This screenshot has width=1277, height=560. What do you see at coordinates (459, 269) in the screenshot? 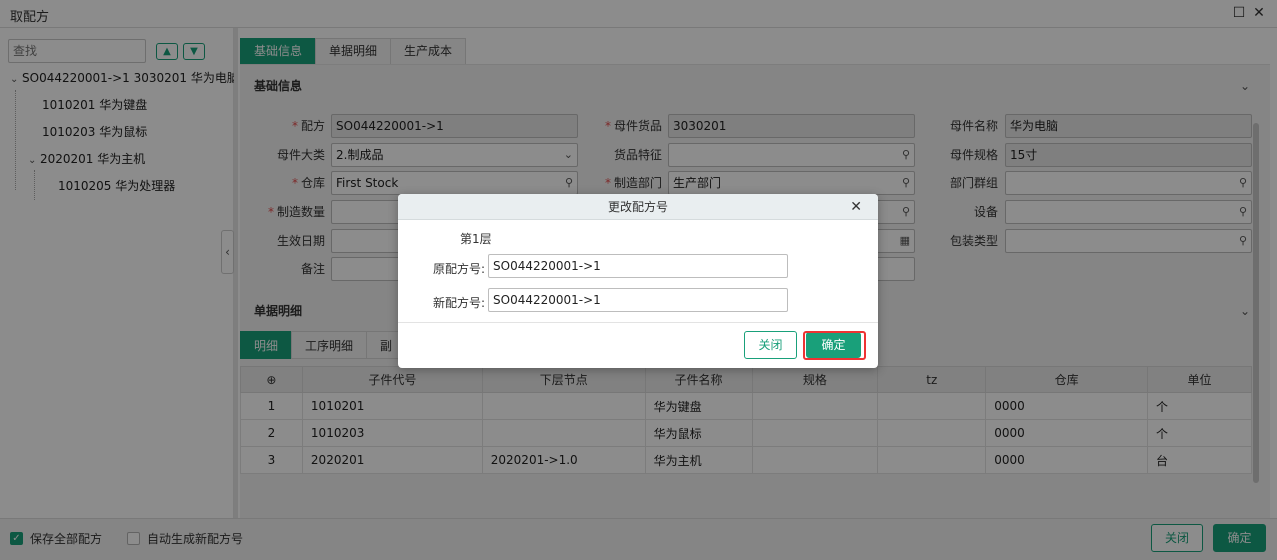
I see `old-recipe-label: 原配方号:` at bounding box center [459, 269].